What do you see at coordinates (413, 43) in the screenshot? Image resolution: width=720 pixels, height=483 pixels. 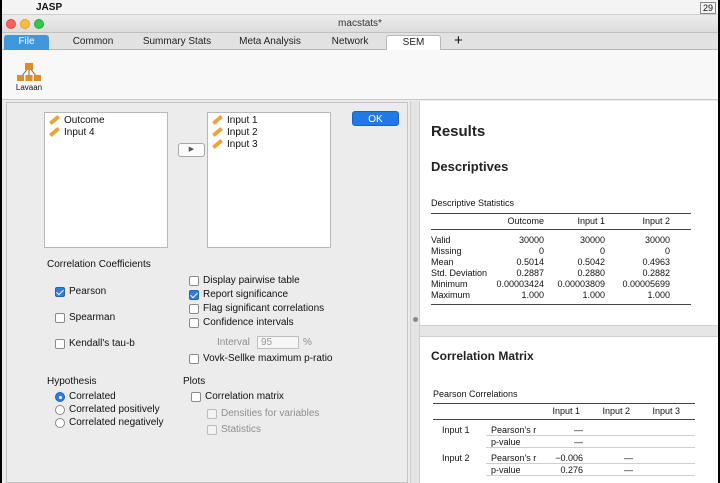 I see `tab-sem: SEM` at bounding box center [413, 43].